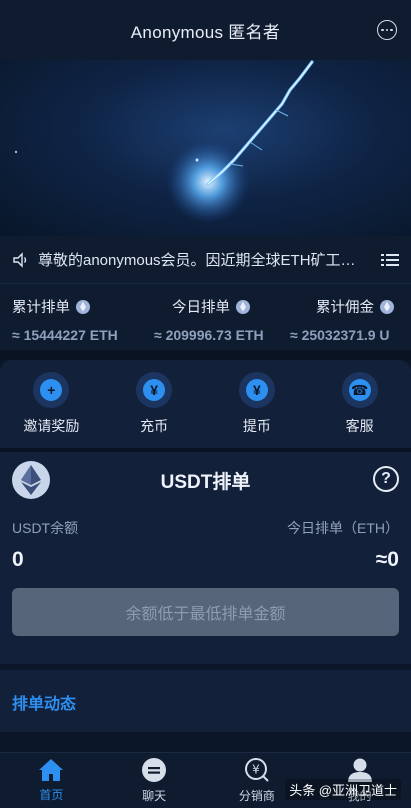 Image resolution: width=411 pixels, height=808 pixels. Describe the element at coordinates (343, 789) in the screenshot. I see `watermark: 头条 @亚洲卫道士` at that location.